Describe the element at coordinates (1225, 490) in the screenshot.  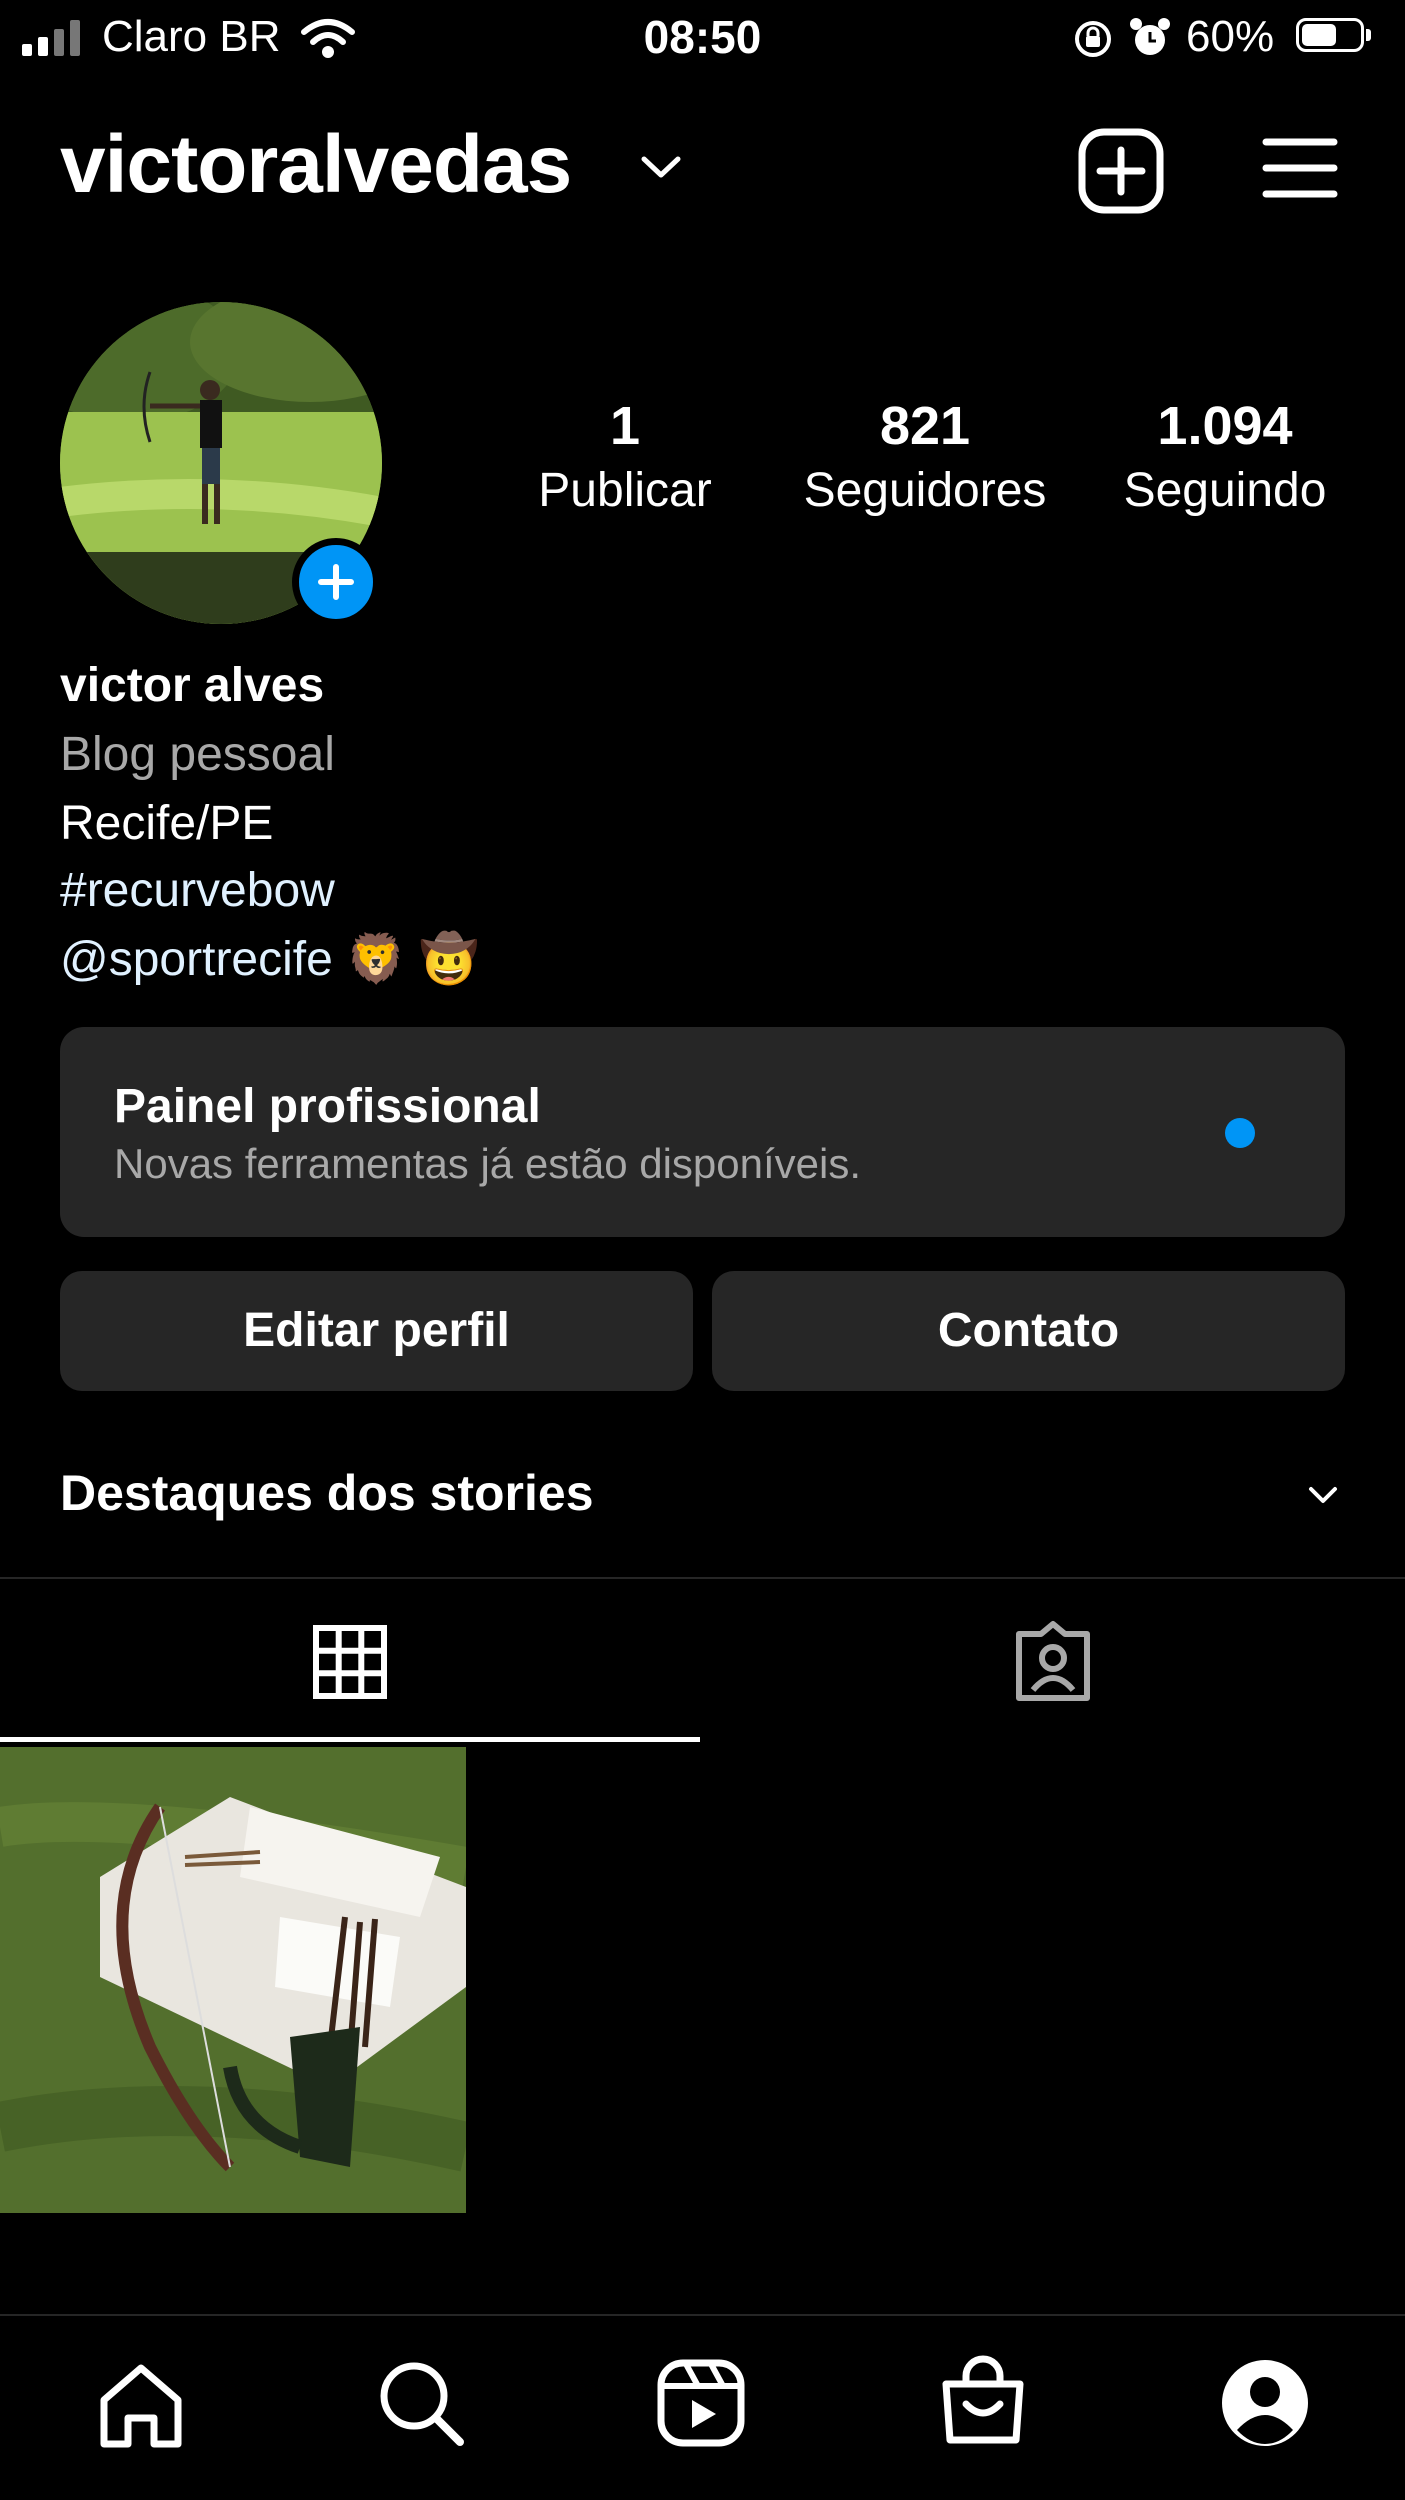
I see `stat-label: Seguindo` at that location.